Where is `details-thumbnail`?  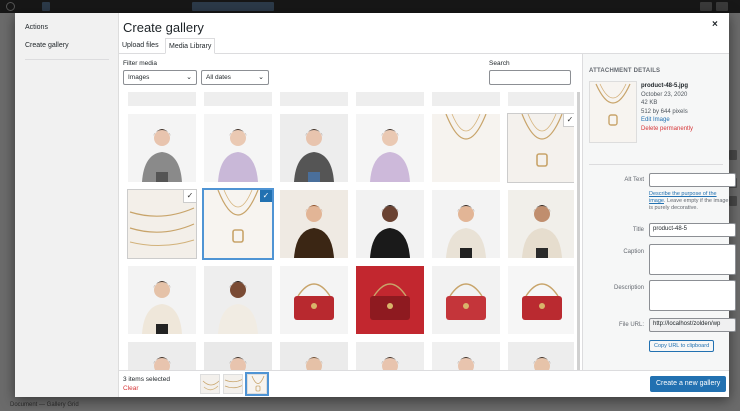
details-thumbnail is located at coordinates (613, 112).